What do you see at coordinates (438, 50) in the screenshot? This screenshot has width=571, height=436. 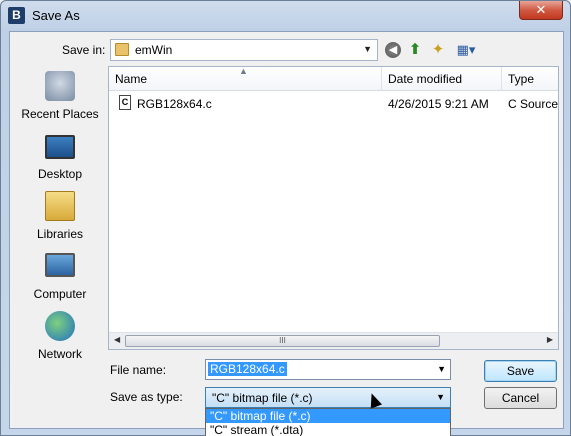 I see `new-folder-icon: ✦` at bounding box center [438, 50].